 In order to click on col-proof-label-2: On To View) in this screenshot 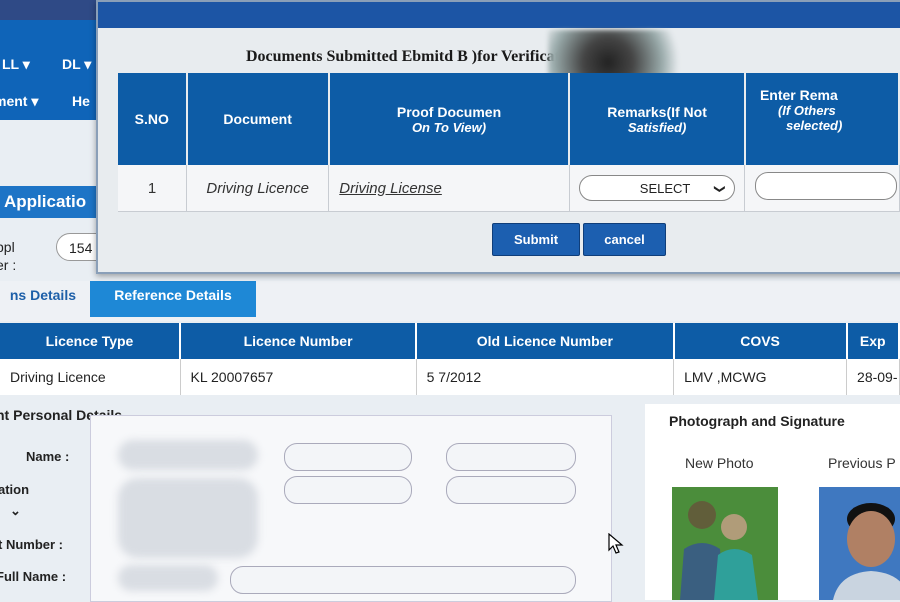, I will do `click(449, 127)`.